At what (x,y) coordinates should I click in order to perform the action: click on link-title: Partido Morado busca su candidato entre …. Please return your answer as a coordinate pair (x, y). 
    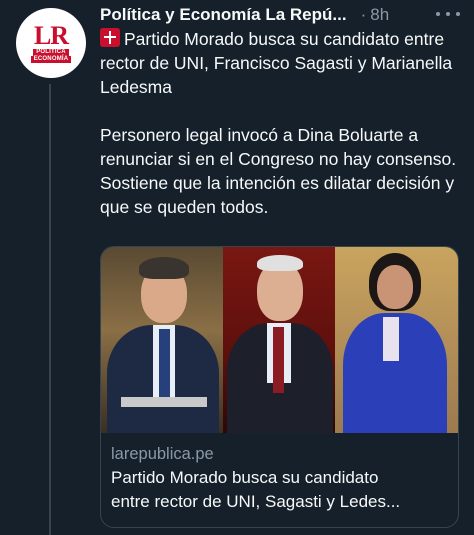
    Looking at the image, I should click on (281, 490).